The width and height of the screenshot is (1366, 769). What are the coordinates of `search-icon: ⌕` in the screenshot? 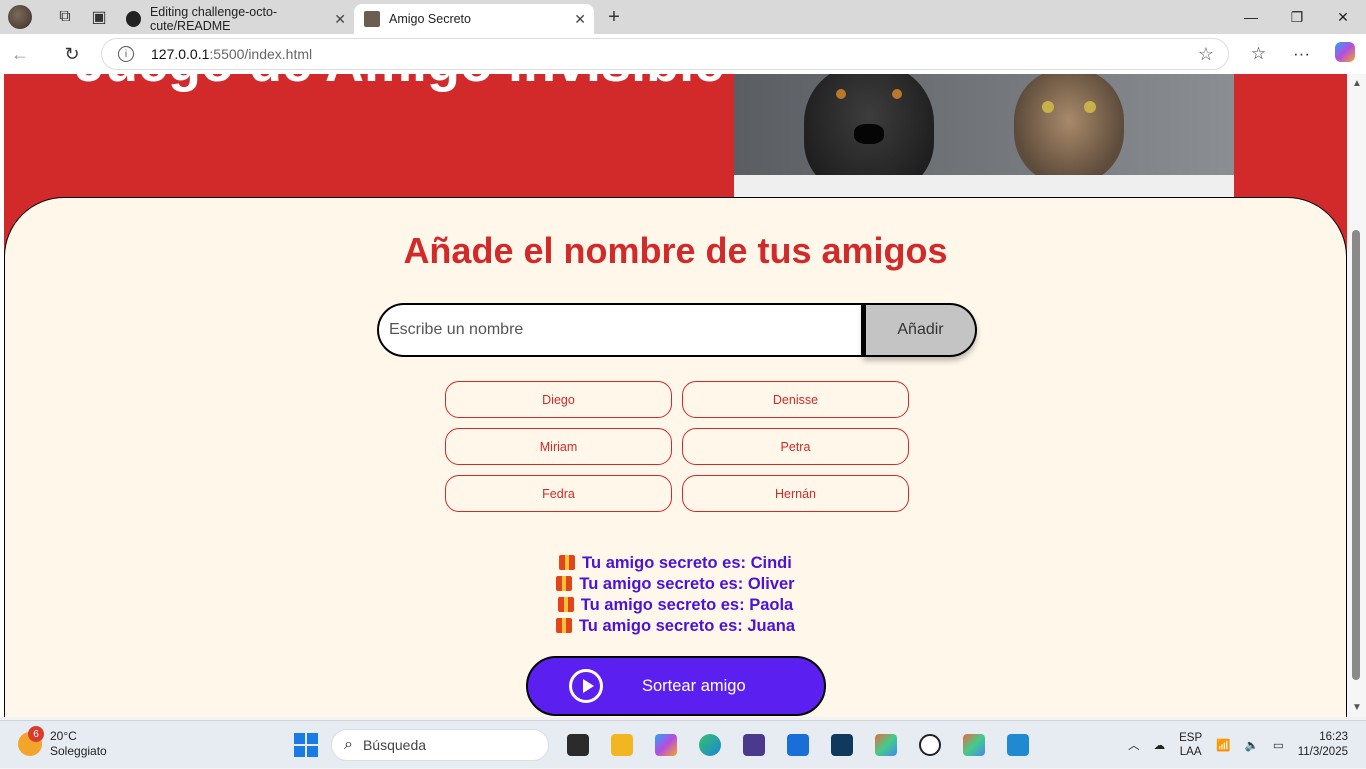 It's located at (348, 744).